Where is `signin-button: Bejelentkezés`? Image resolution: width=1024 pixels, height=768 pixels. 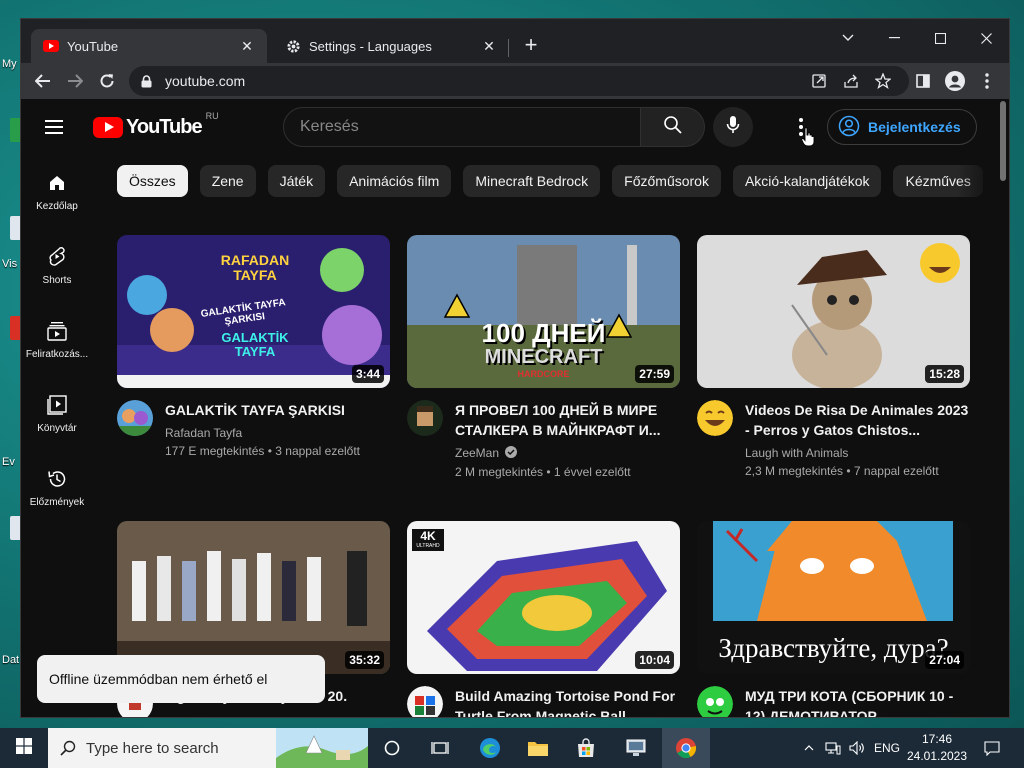
signin-button: Bejelentkezés is located at coordinates (902, 127).